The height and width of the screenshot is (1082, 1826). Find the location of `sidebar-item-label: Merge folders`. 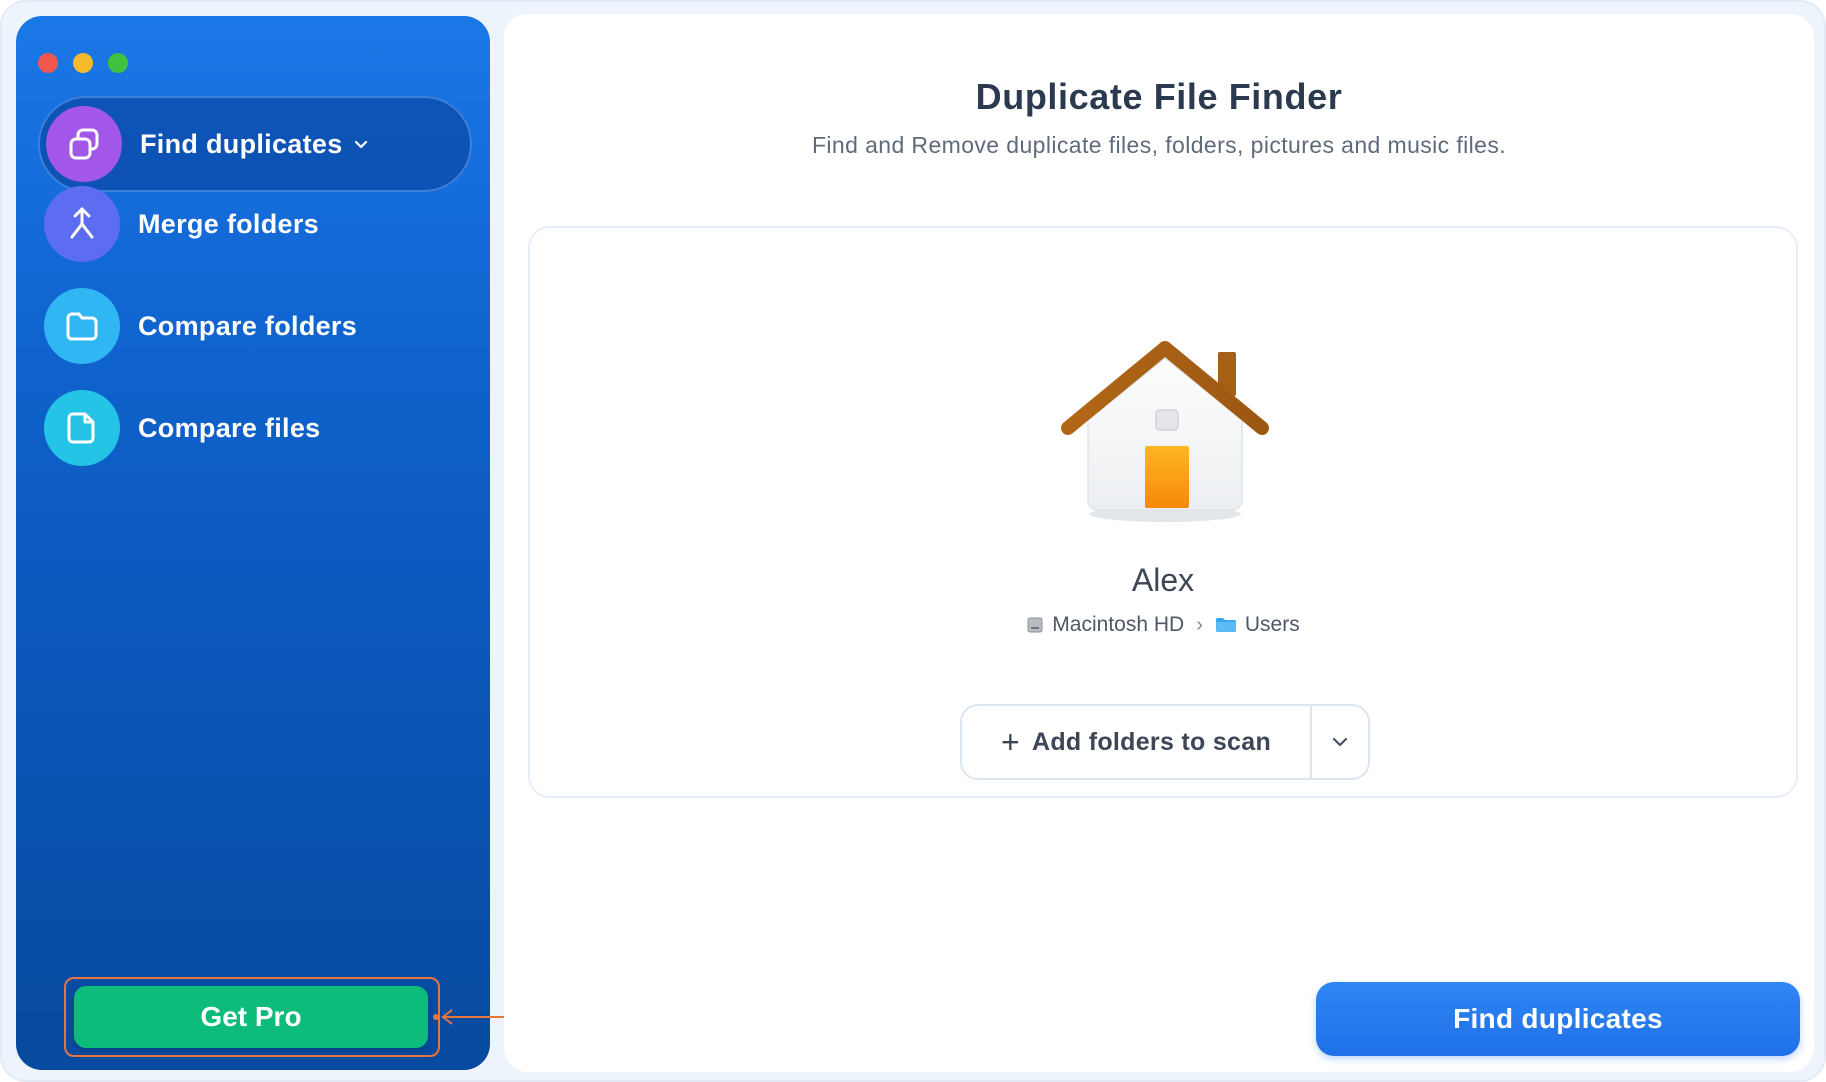

sidebar-item-label: Merge folders is located at coordinates (228, 223).